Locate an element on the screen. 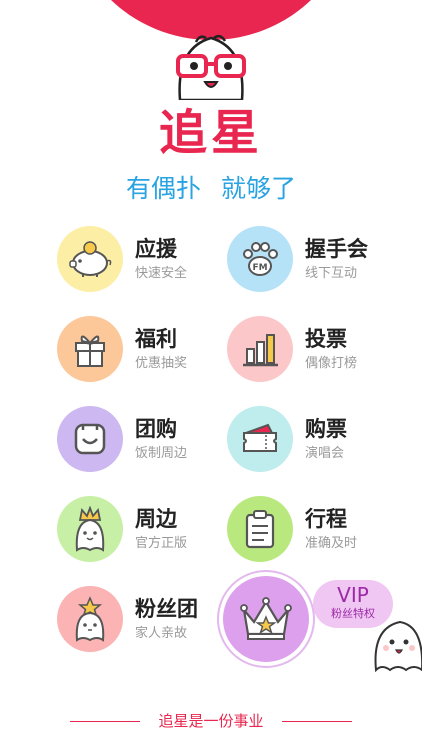  menu-item-merch: 周边 官方正版 is located at coordinates (147, 529).